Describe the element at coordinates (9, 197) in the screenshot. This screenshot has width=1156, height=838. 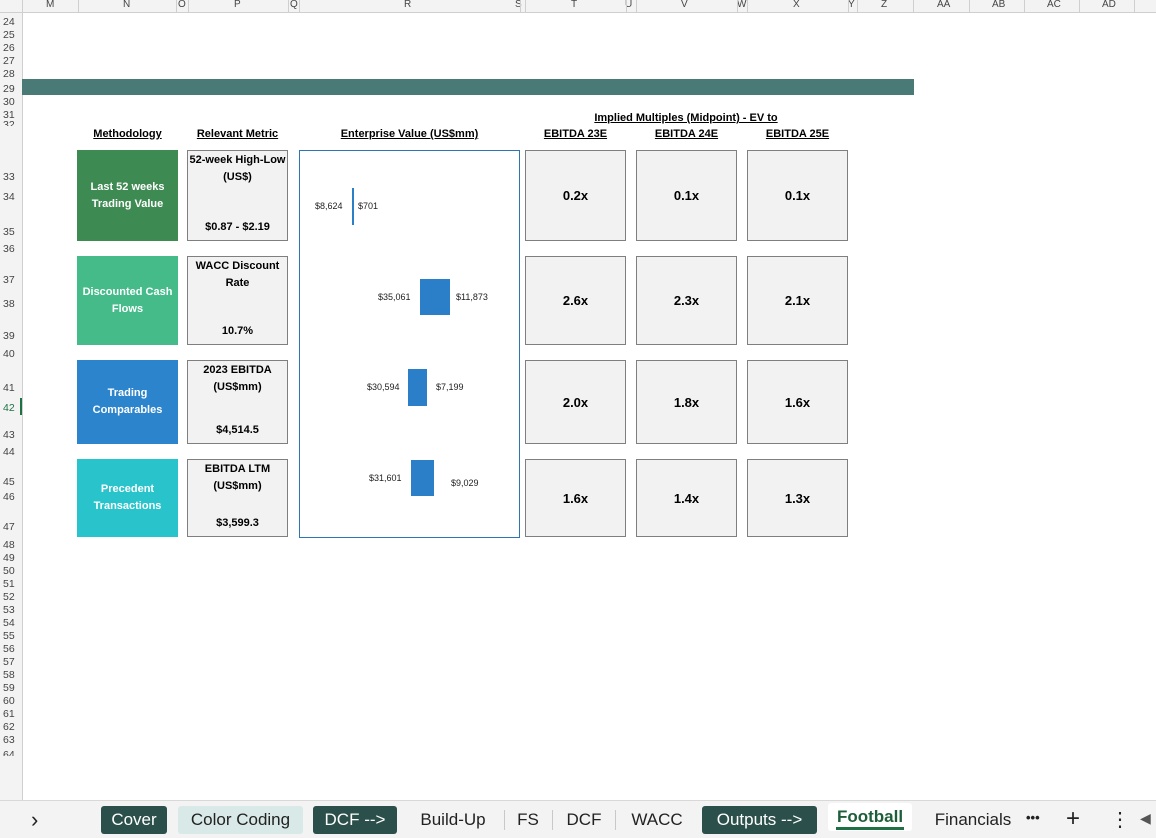
I see `row-header-34: 34` at that location.